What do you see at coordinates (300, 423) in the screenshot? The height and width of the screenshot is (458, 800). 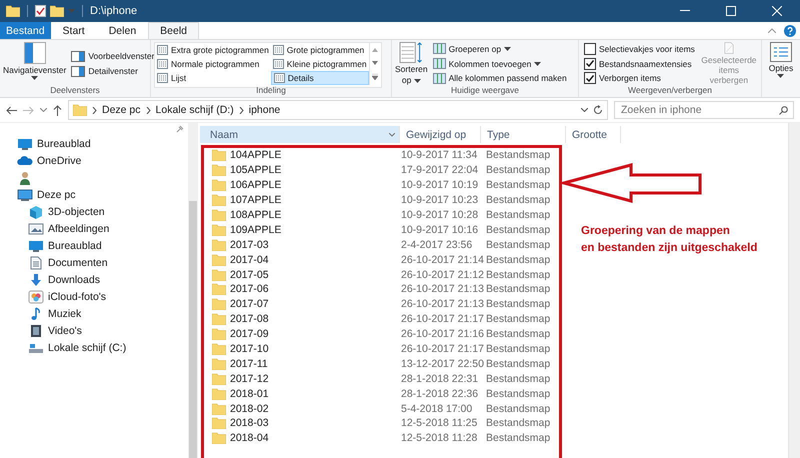 I see `file-name-cell: 2018-03` at bounding box center [300, 423].